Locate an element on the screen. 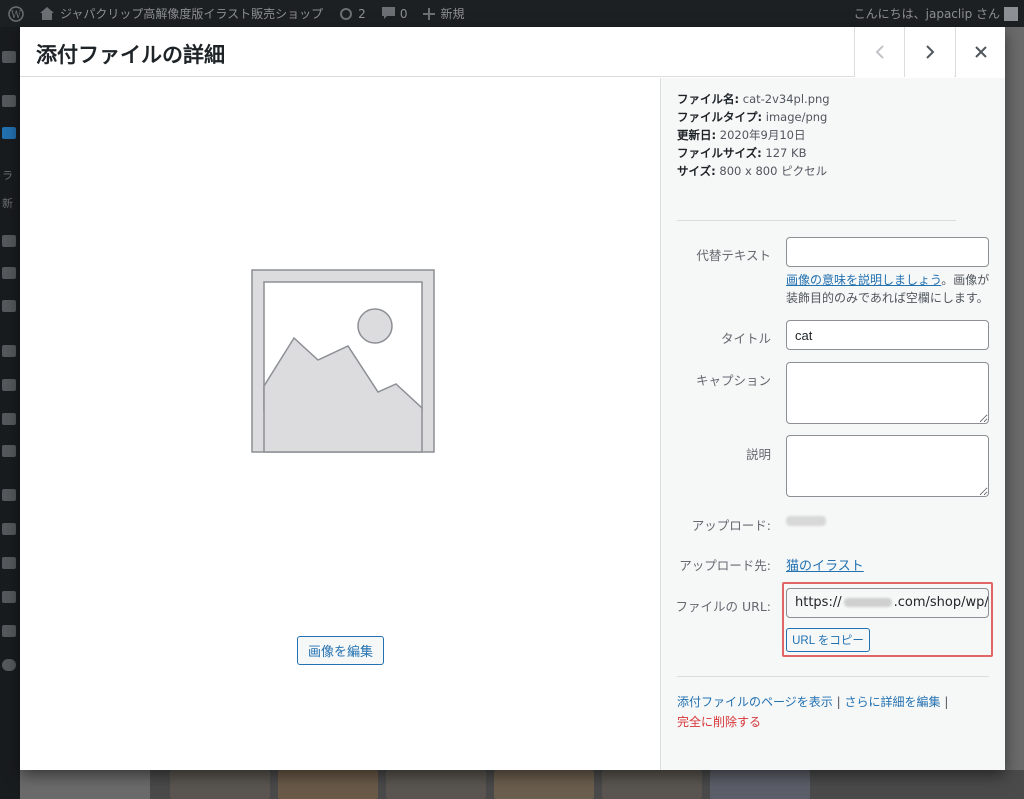  comment-icon is located at coordinates (388, 13).